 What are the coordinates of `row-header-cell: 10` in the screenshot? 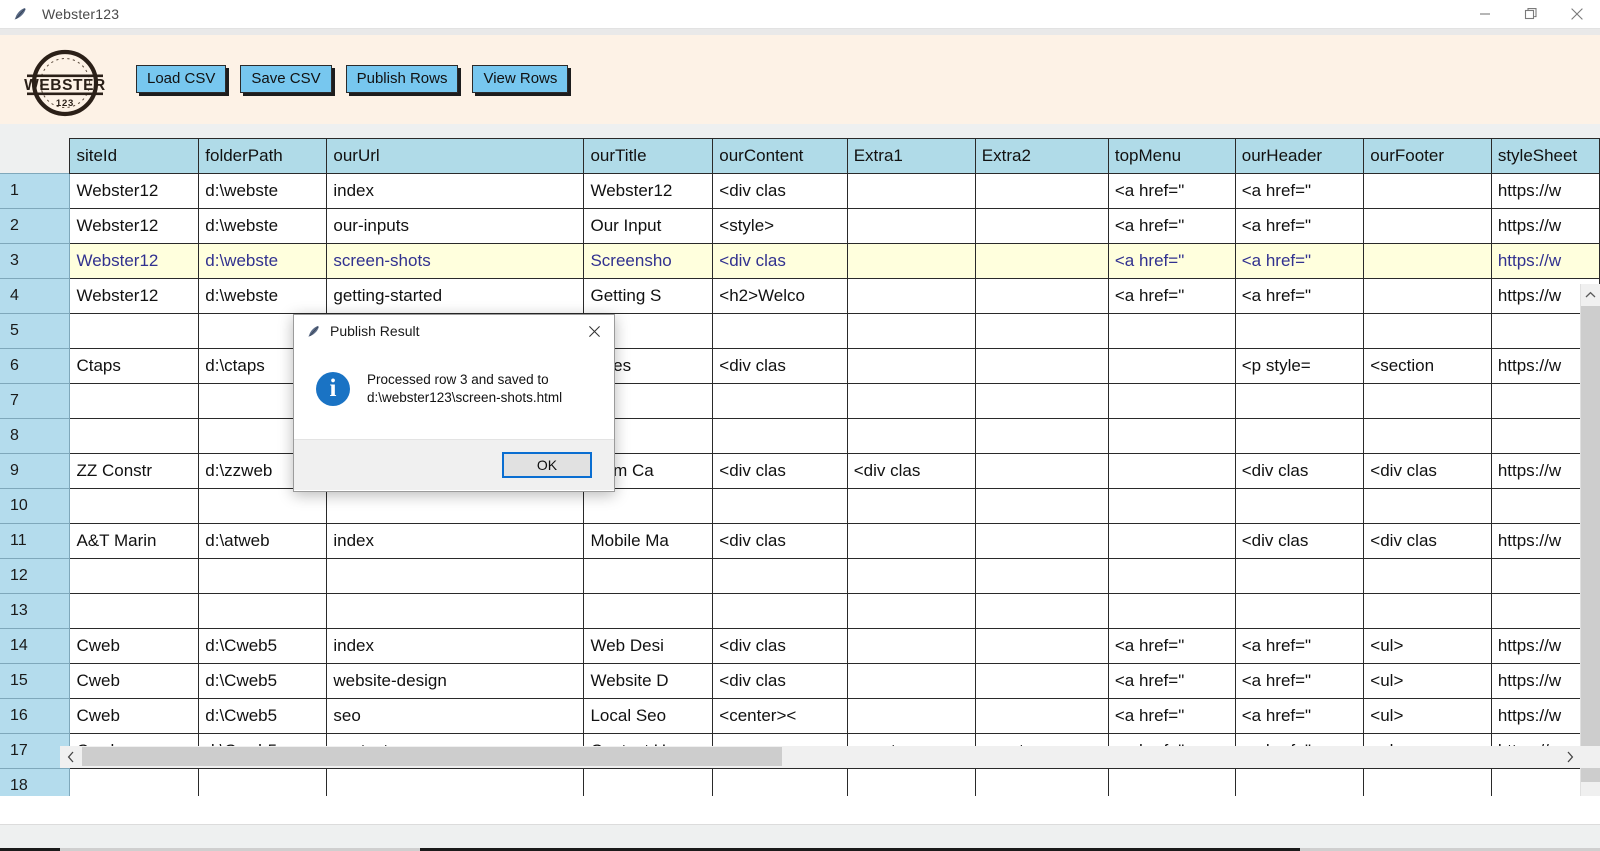 It's located at (35, 506).